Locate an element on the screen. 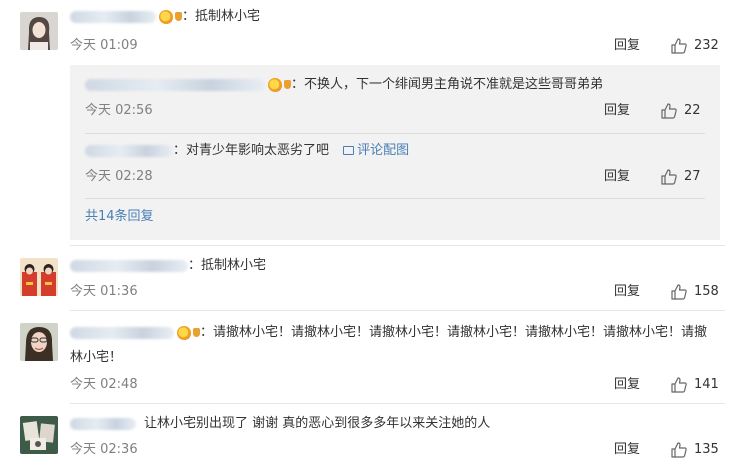  subreply-time: 今天 02:56 is located at coordinates (119, 110).